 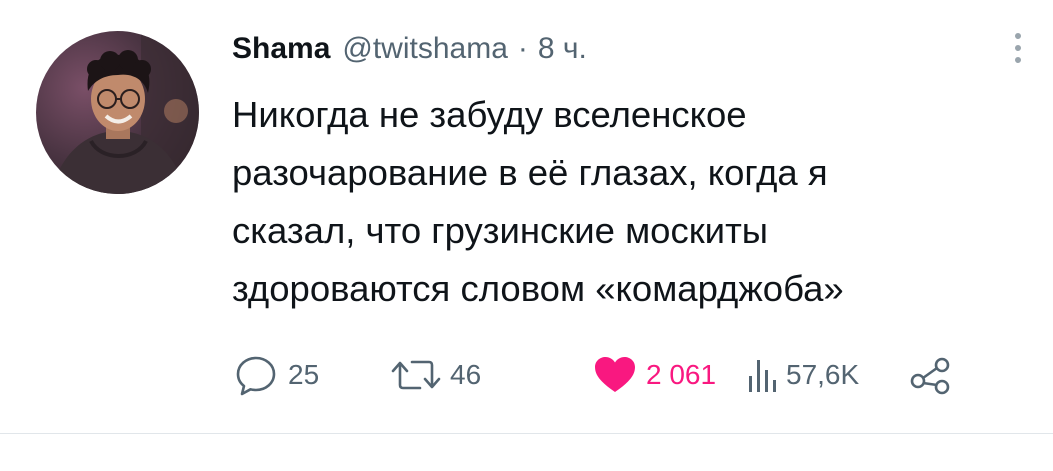 I want to click on author-name: Shama, so click(x=281, y=49).